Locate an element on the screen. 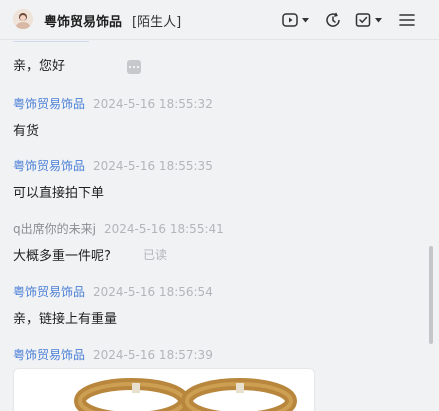  task-icon is located at coordinates (363, 20).